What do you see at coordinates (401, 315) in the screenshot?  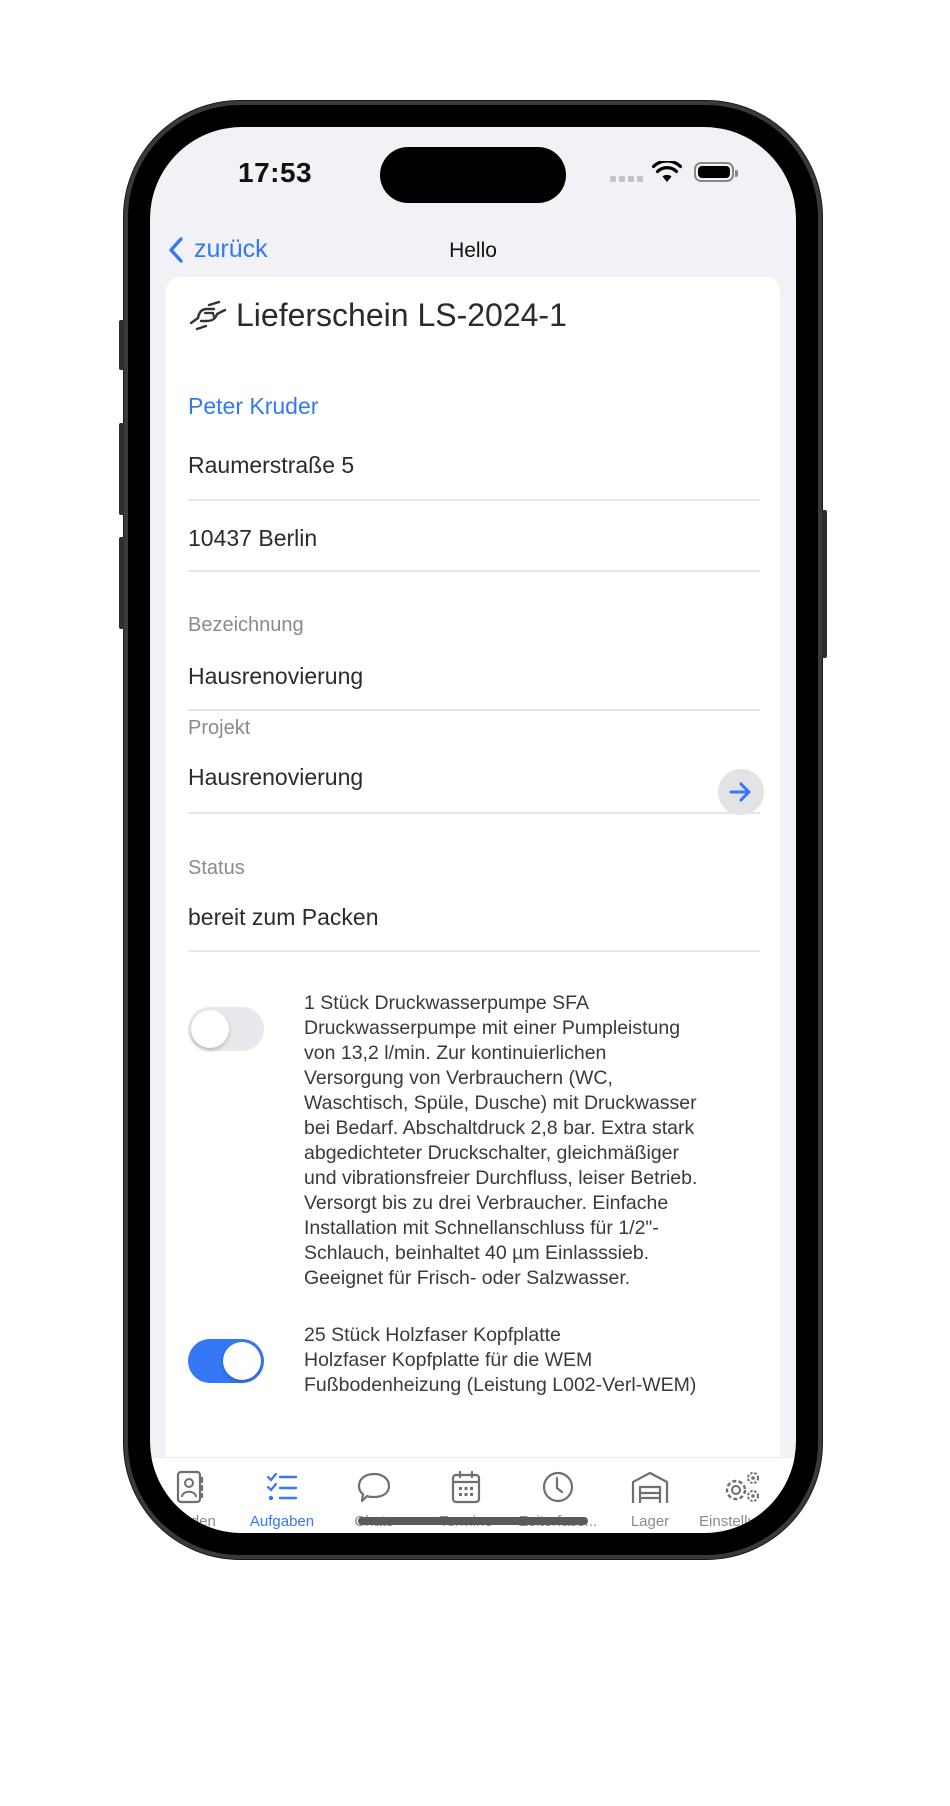 I see `document-title: Lieferschein LS-2024-1` at bounding box center [401, 315].